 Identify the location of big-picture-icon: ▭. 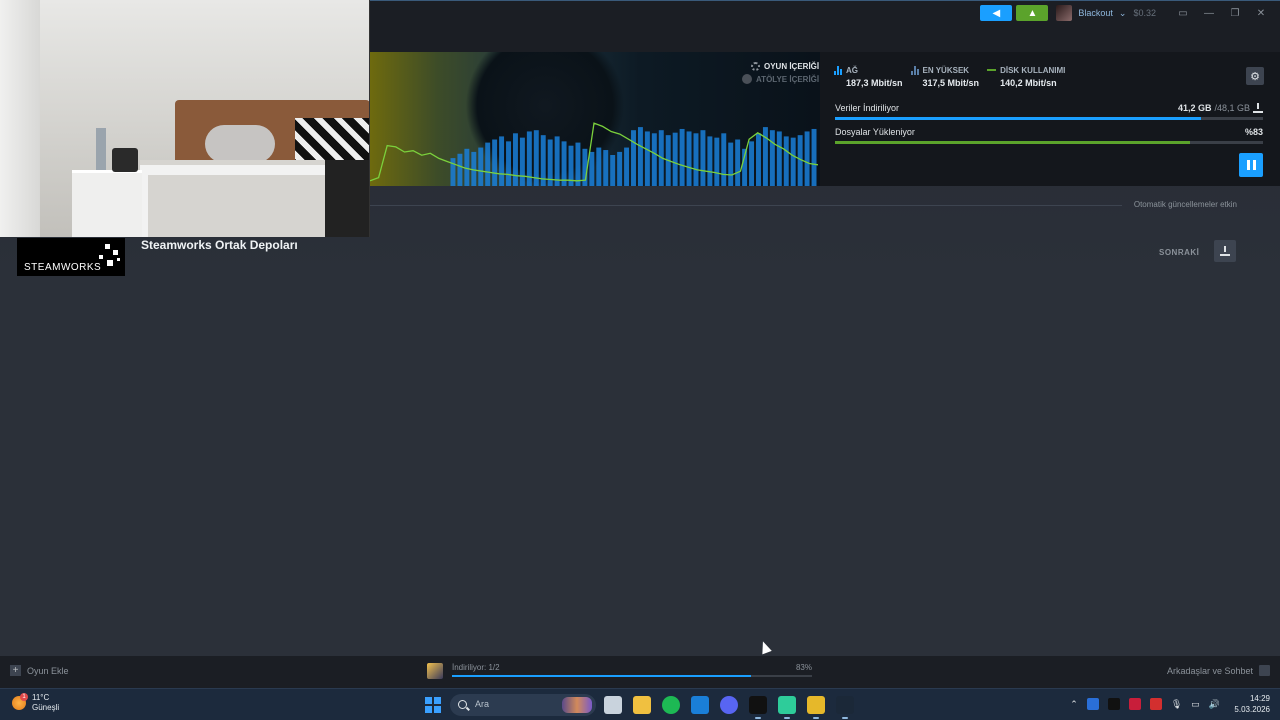
(1183, 13).